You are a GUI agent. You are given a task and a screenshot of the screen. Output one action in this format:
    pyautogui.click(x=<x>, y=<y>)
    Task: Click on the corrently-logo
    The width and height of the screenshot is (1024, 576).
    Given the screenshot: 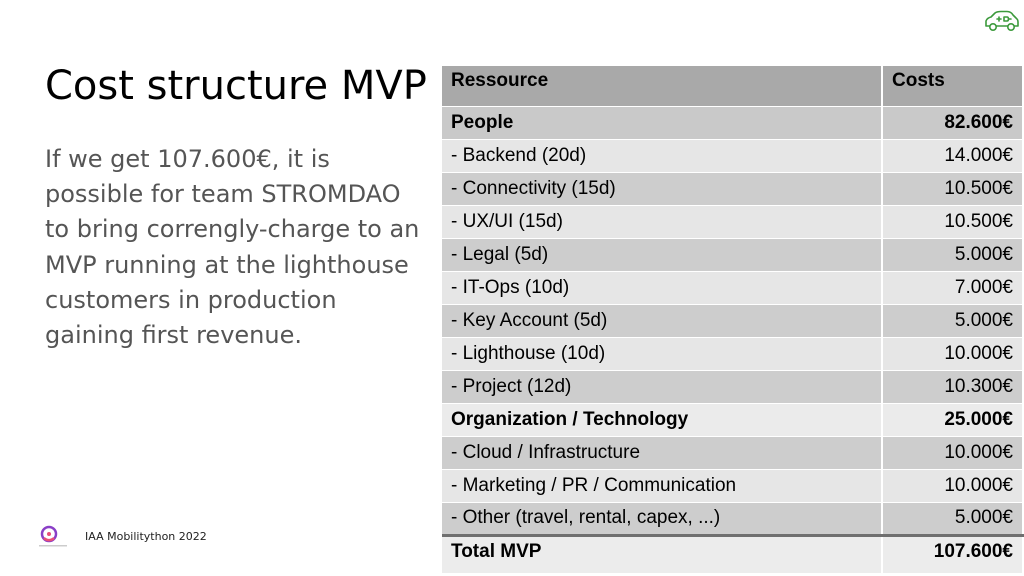 What is the action you would take?
    pyautogui.click(x=53, y=536)
    